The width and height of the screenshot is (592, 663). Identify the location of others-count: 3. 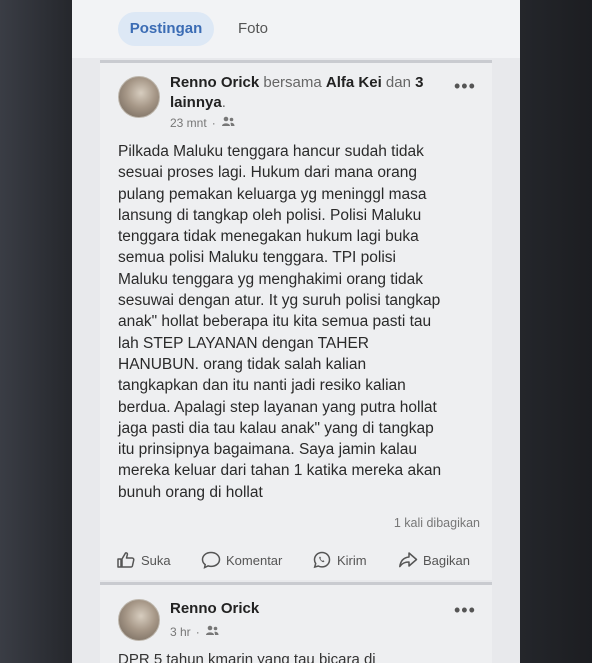
(419, 82).